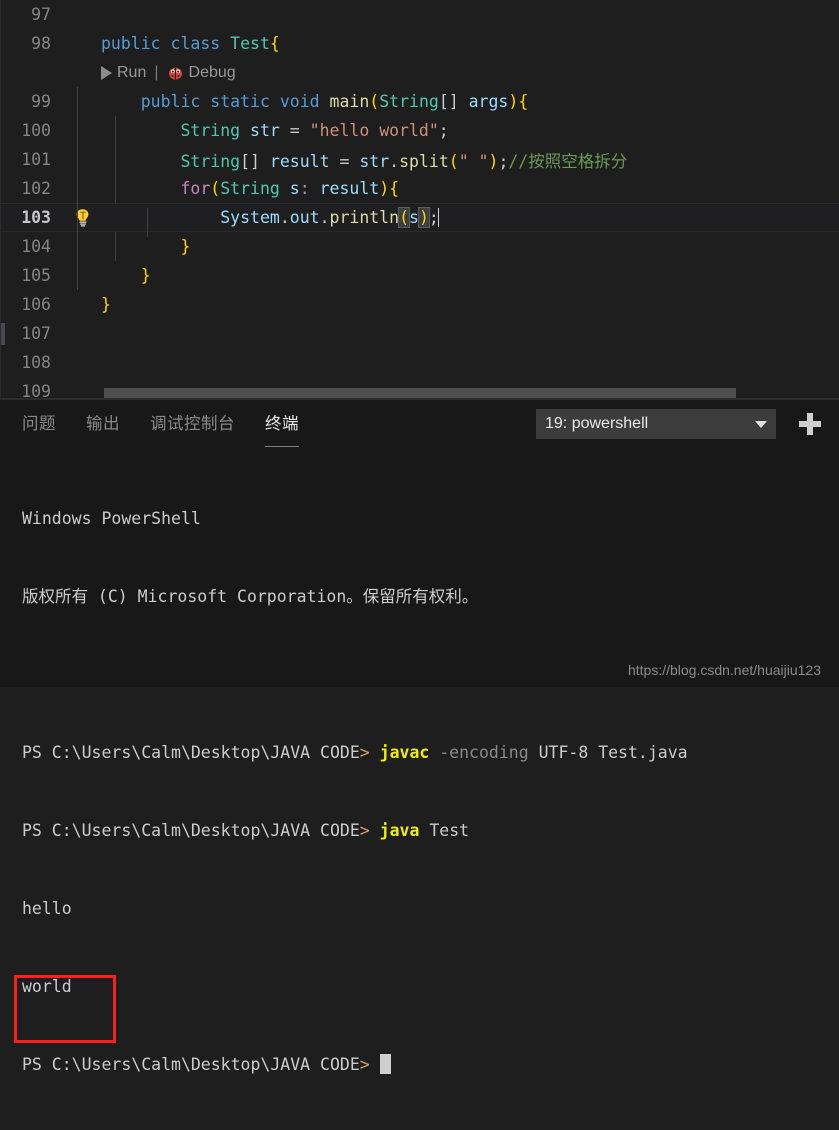 This screenshot has height=1130, width=839. What do you see at coordinates (85, 217) in the screenshot?
I see `gutter-lightbulb` at bounding box center [85, 217].